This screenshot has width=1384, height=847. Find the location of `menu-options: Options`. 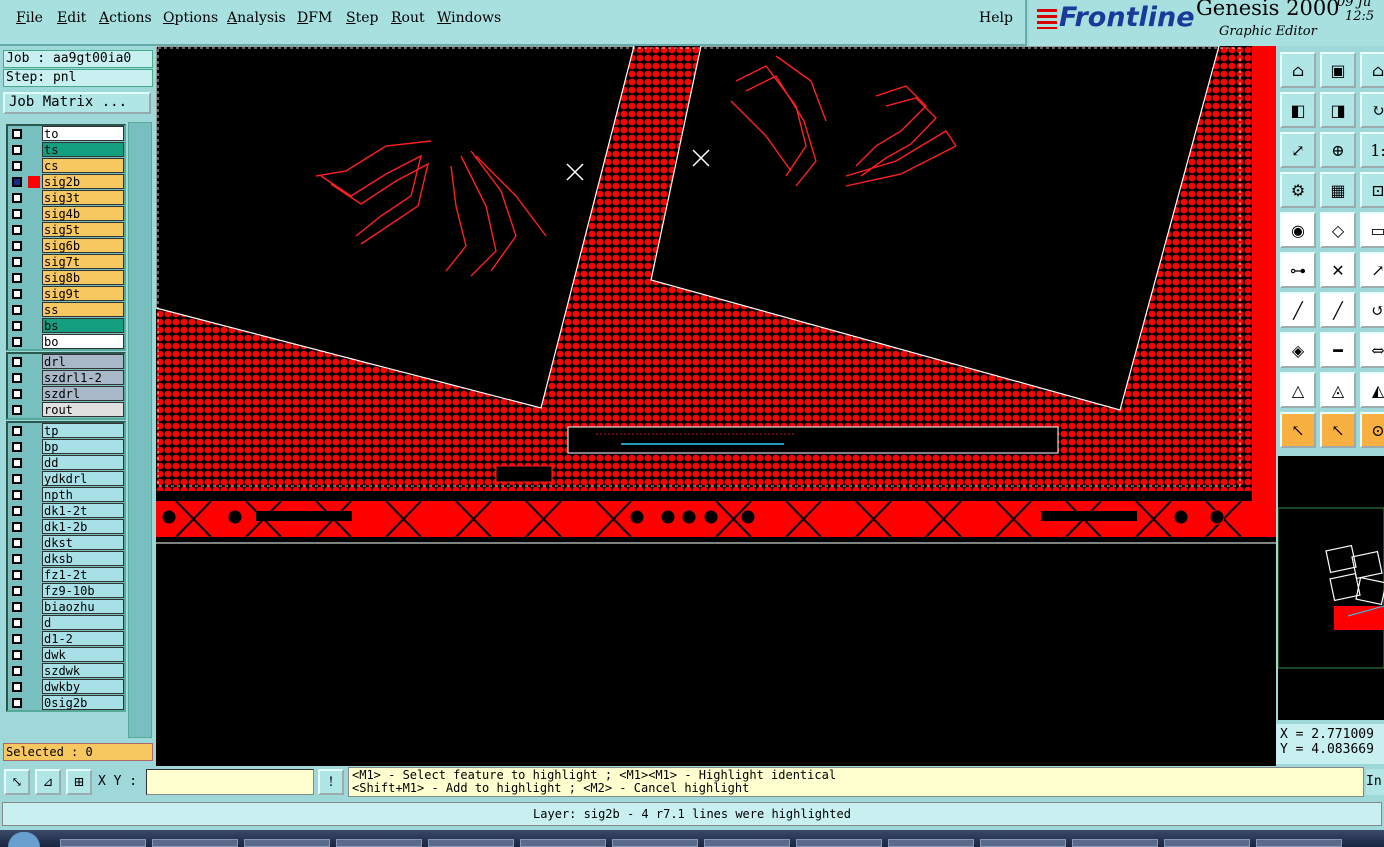

menu-options: Options is located at coordinates (190, 18).